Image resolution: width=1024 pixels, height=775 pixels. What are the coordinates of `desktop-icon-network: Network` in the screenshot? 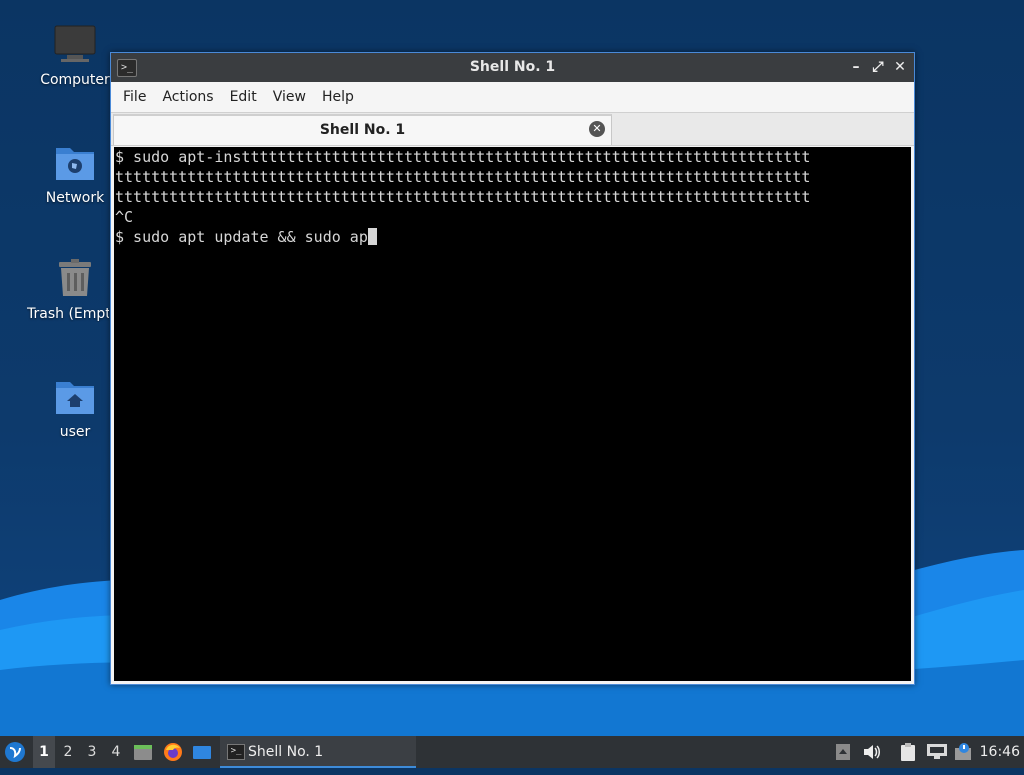 It's located at (75, 173).